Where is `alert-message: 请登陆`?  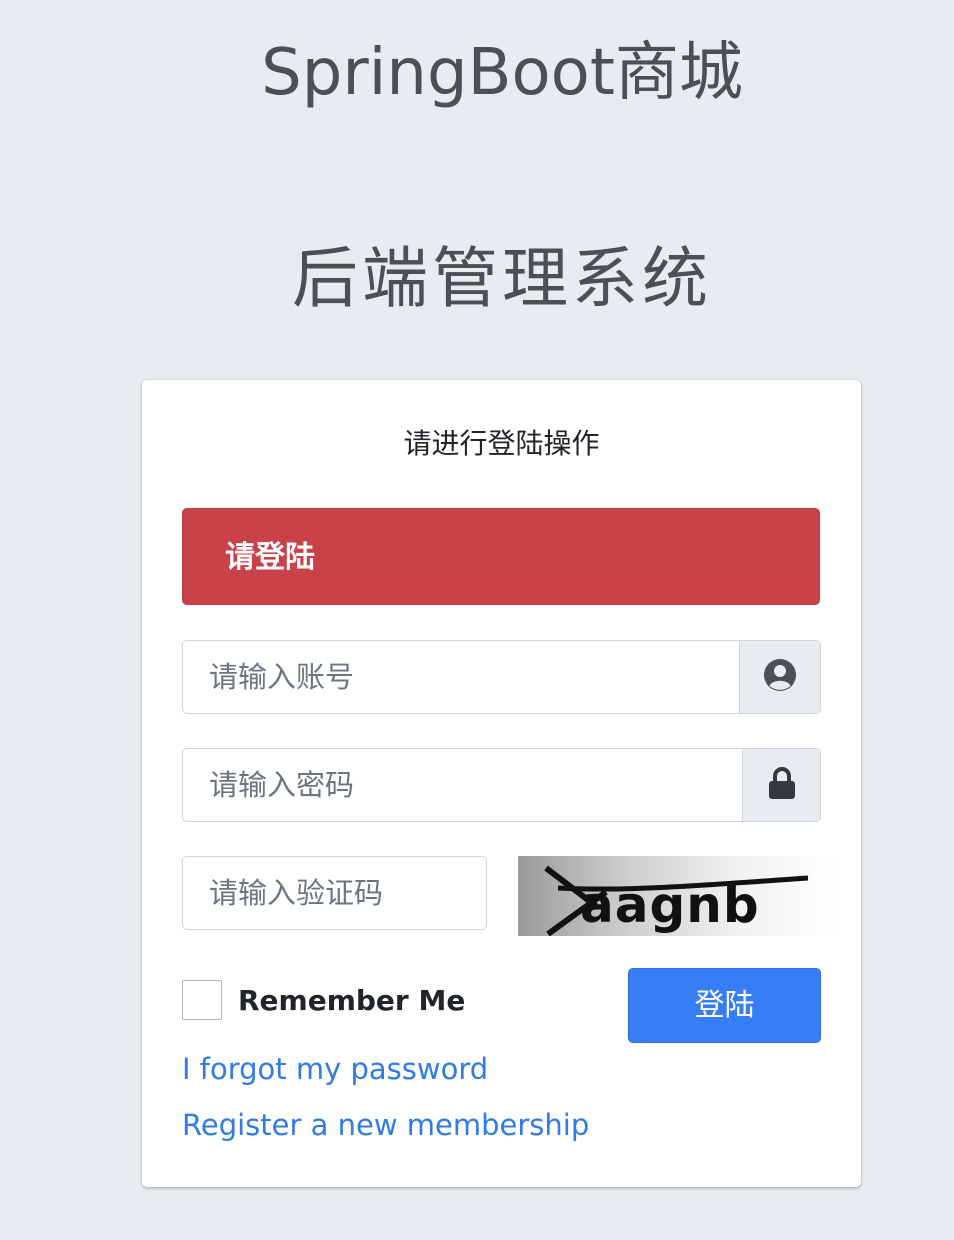 alert-message: 请登陆 is located at coordinates (501, 556).